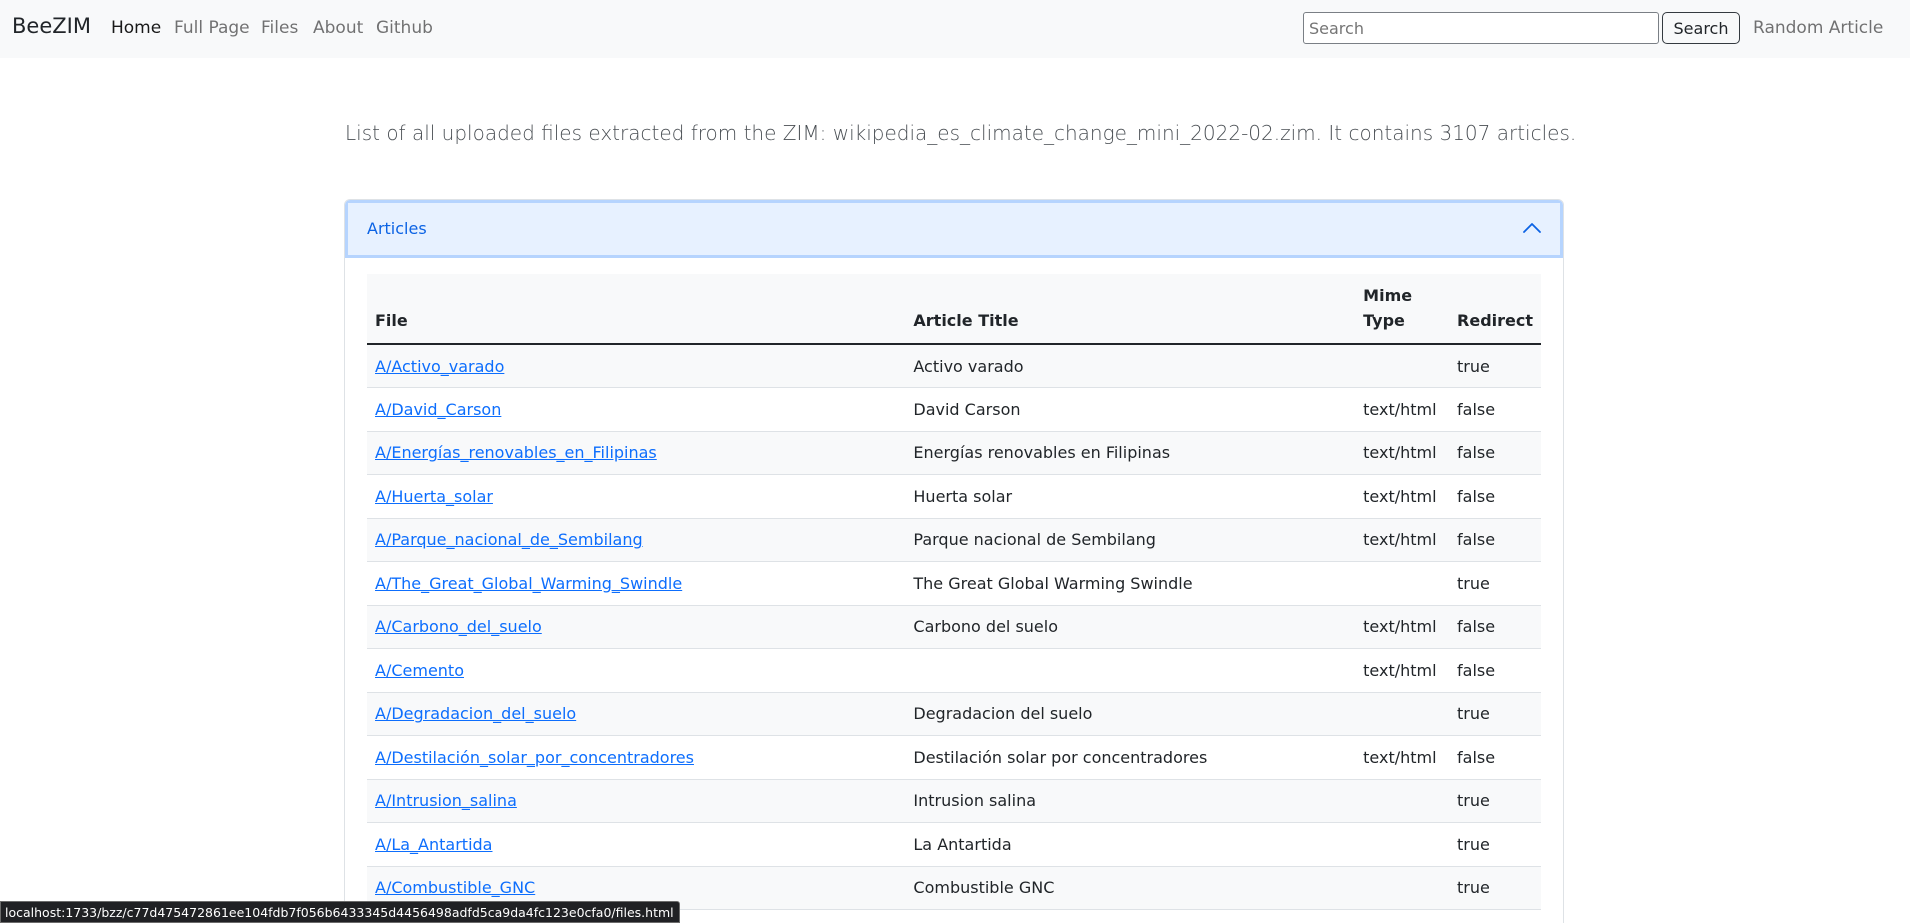 Image resolution: width=1910 pixels, height=923 pixels. I want to click on file-link: A/Carbono_del_suelo, so click(458, 626).